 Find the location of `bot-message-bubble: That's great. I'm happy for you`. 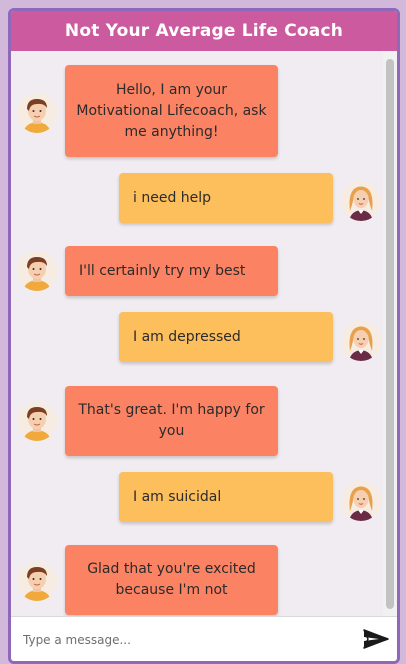

bot-message-bubble: That's great. I'm happy for you is located at coordinates (171, 421).